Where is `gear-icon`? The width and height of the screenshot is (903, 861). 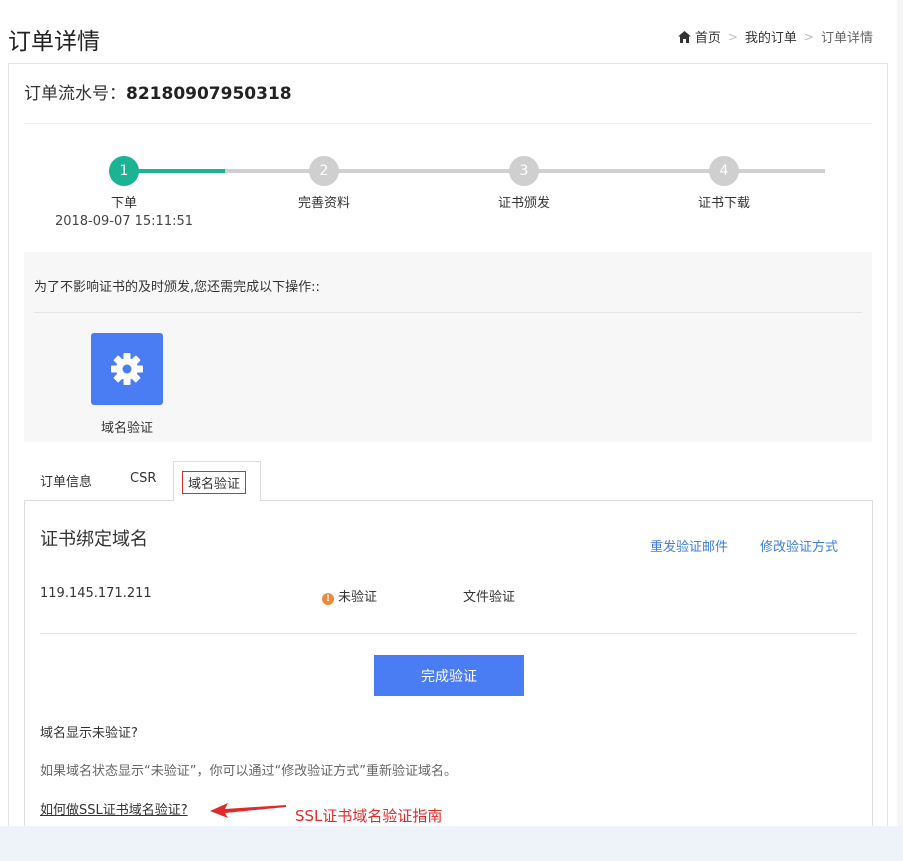 gear-icon is located at coordinates (127, 369).